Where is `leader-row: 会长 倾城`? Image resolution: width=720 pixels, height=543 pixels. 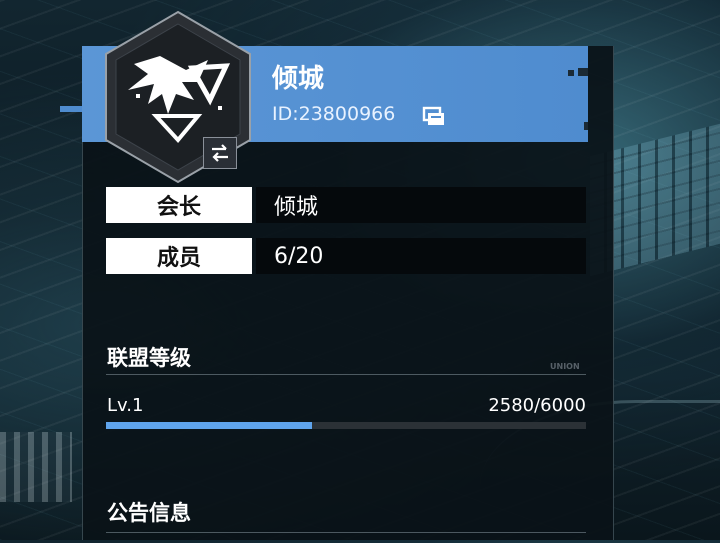 leader-row: 会长 倾城 is located at coordinates (346, 205).